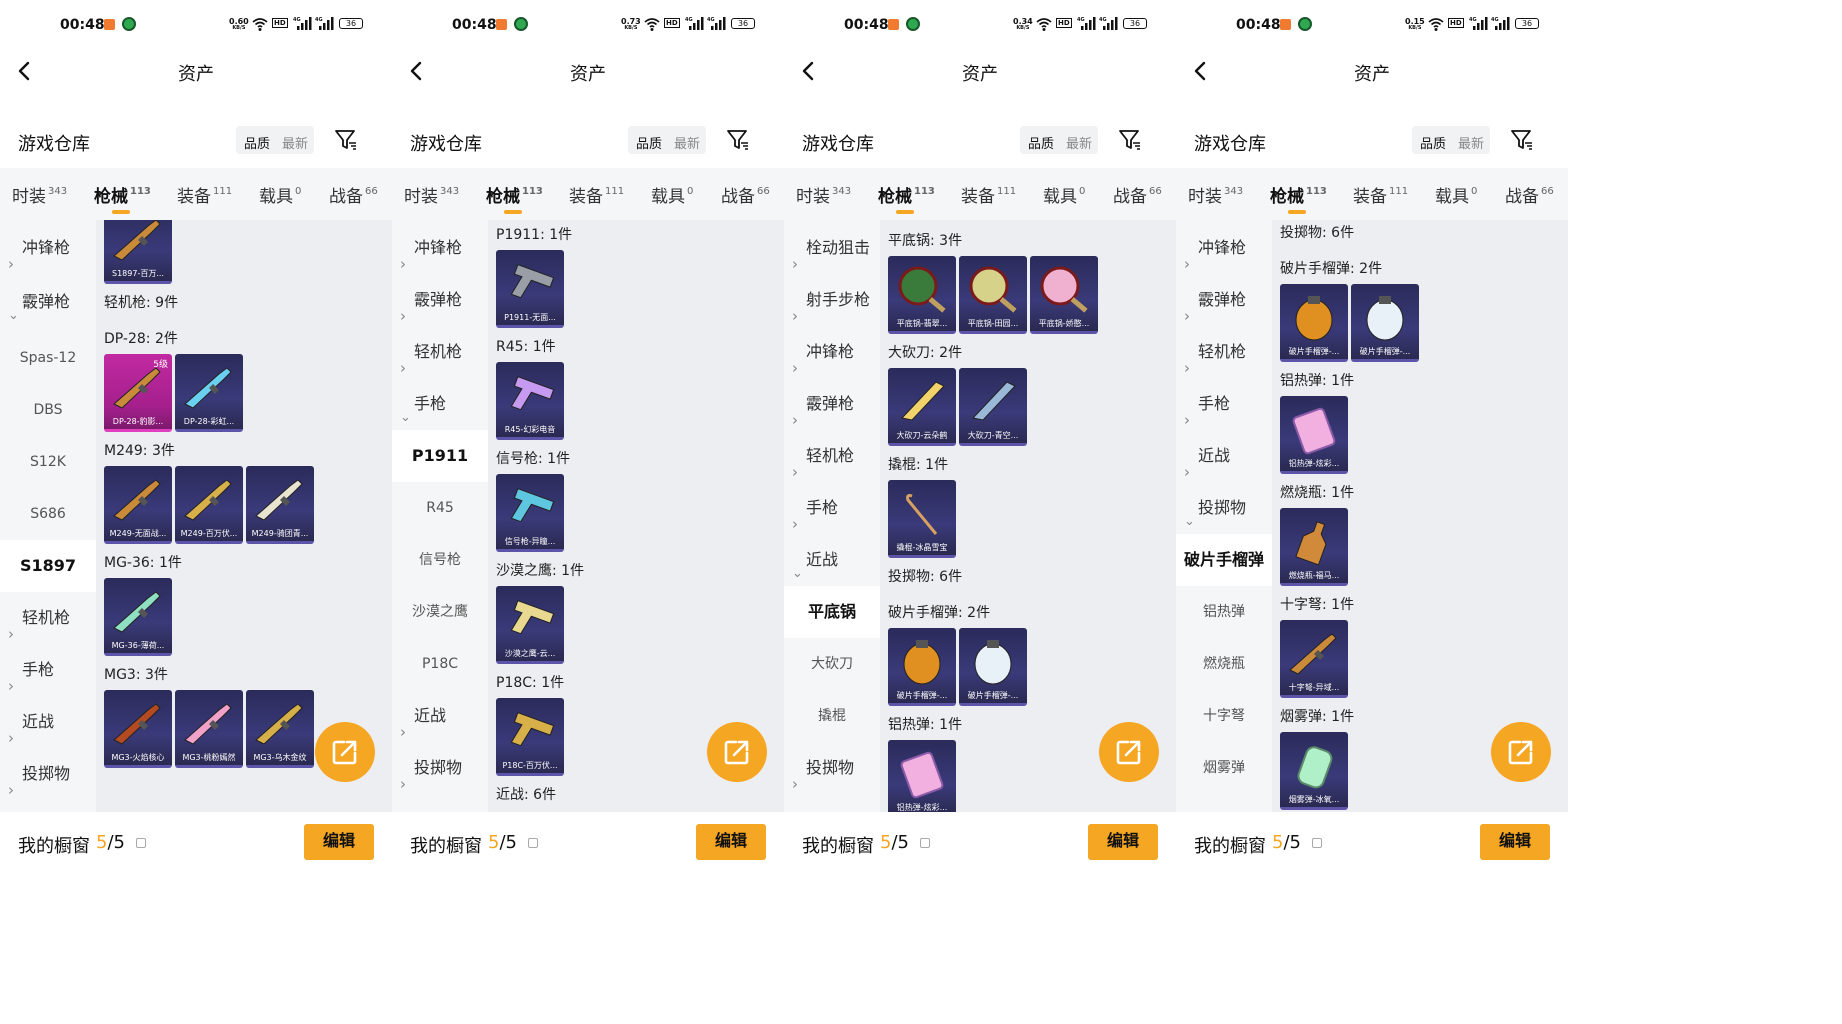 The height and width of the screenshot is (1024, 1842). I want to click on sidebar-item: 信号枪, so click(440, 560).